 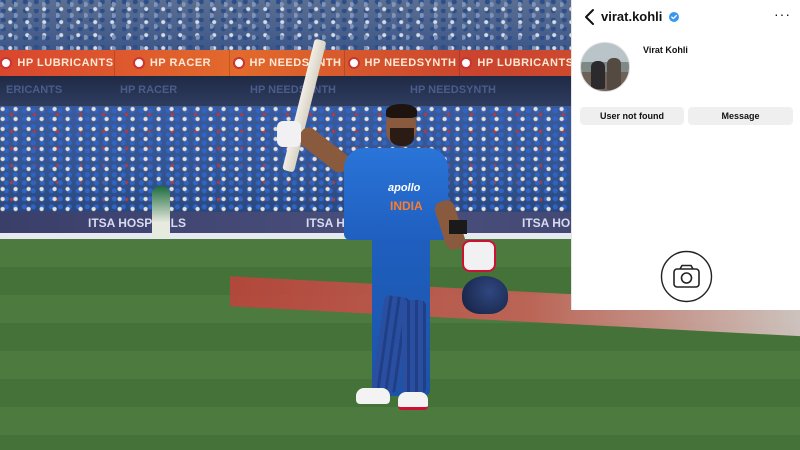 I want to click on jersey, so click(x=396, y=194).